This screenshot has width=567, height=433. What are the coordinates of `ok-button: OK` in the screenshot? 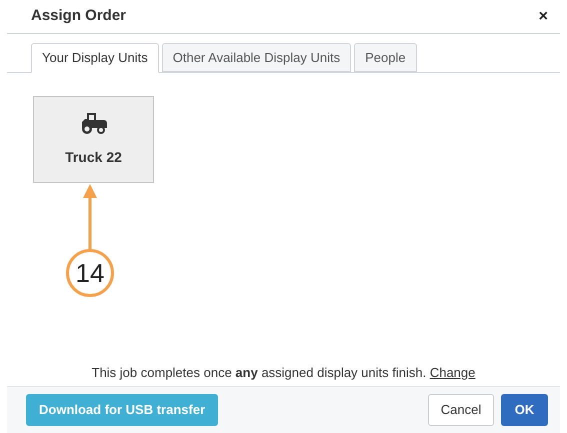 It's located at (524, 410).